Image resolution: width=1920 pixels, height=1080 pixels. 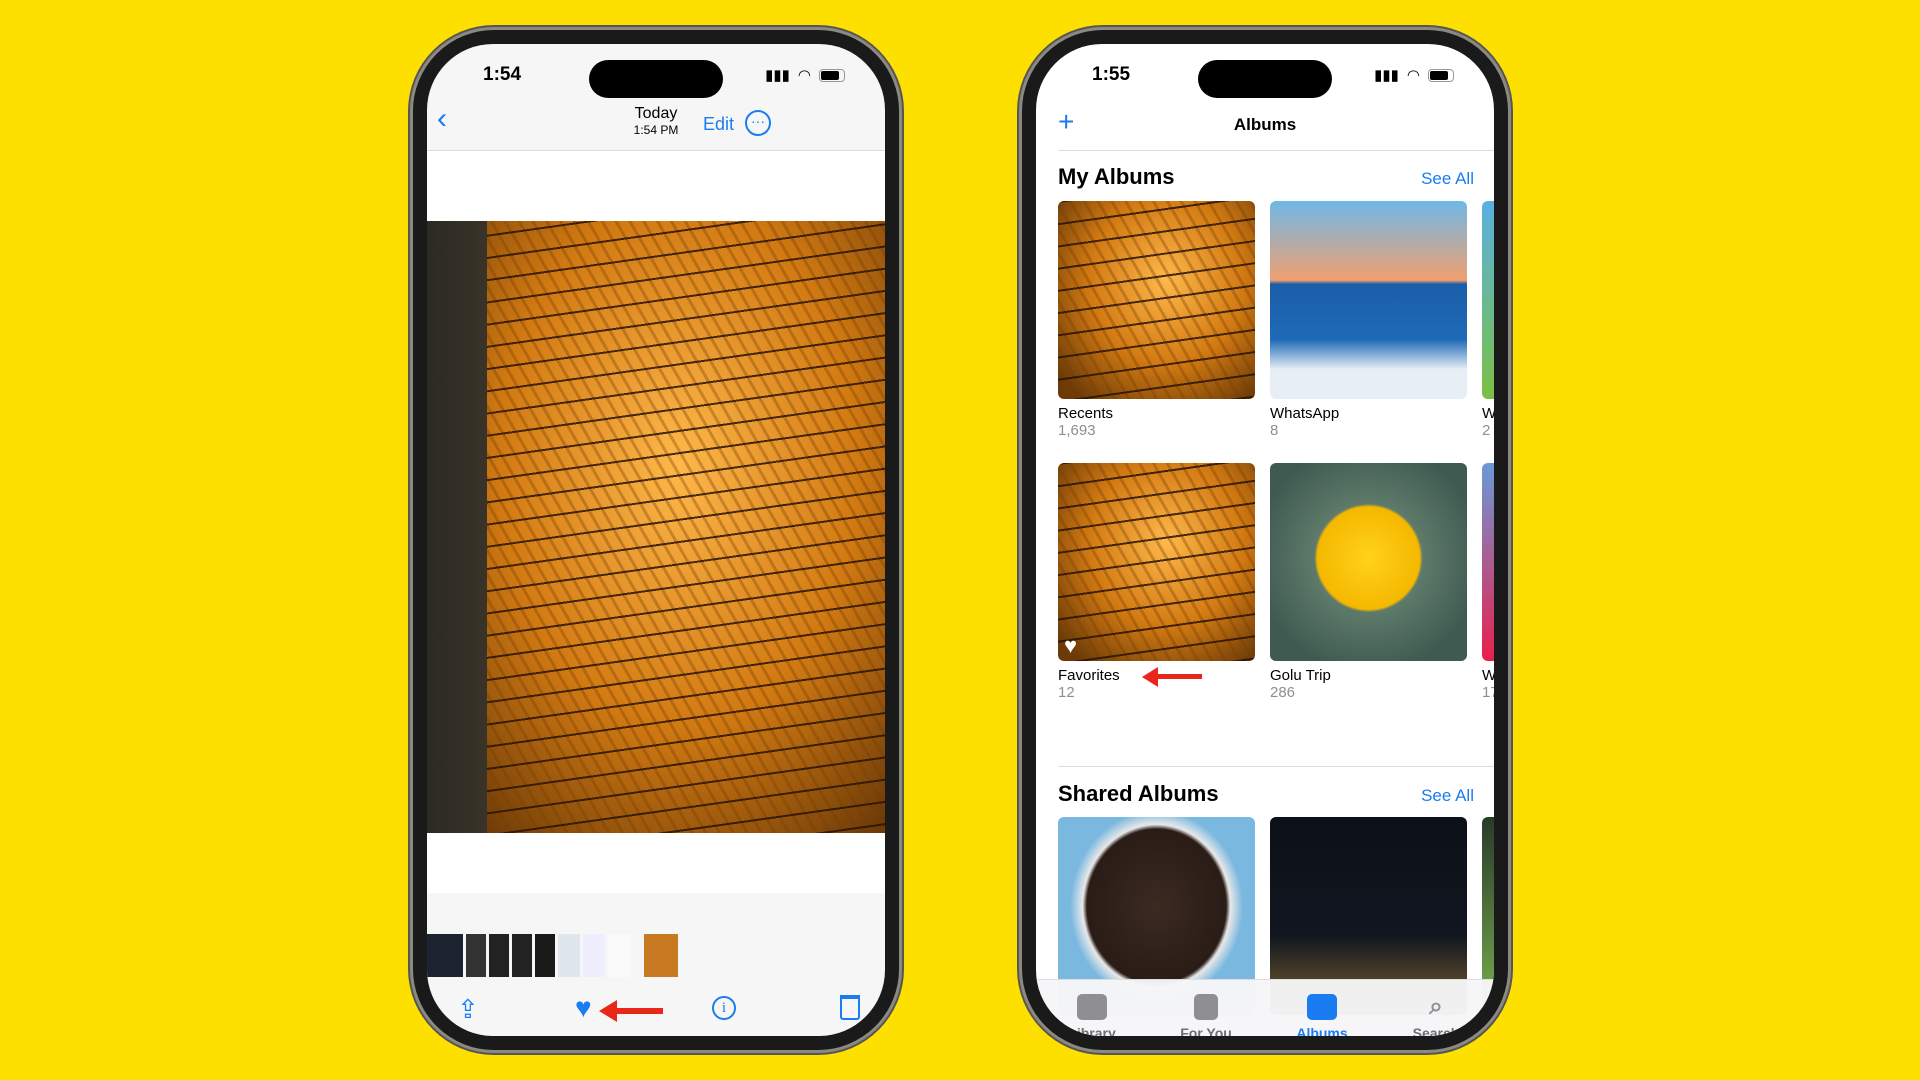 I want to click on album-whatsapp-label: WhatsApp 8, so click(x=1304, y=422).